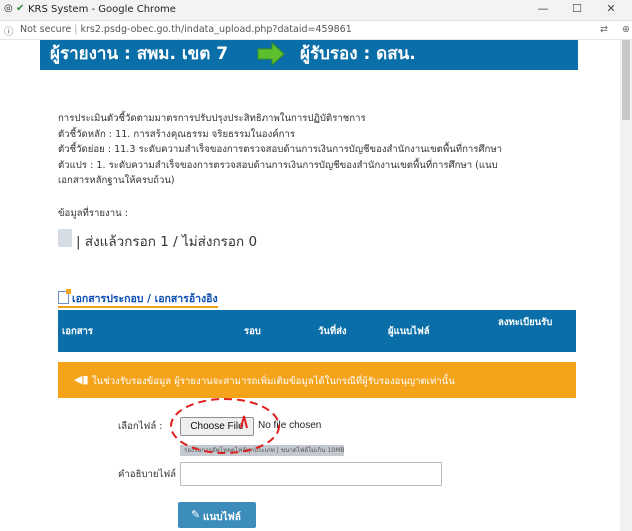 Image resolution: width=632 pixels, height=531 pixels. I want to click on documents-heading: เอกสารประกอบ / เอกสารอ้างอิง, so click(138, 298).